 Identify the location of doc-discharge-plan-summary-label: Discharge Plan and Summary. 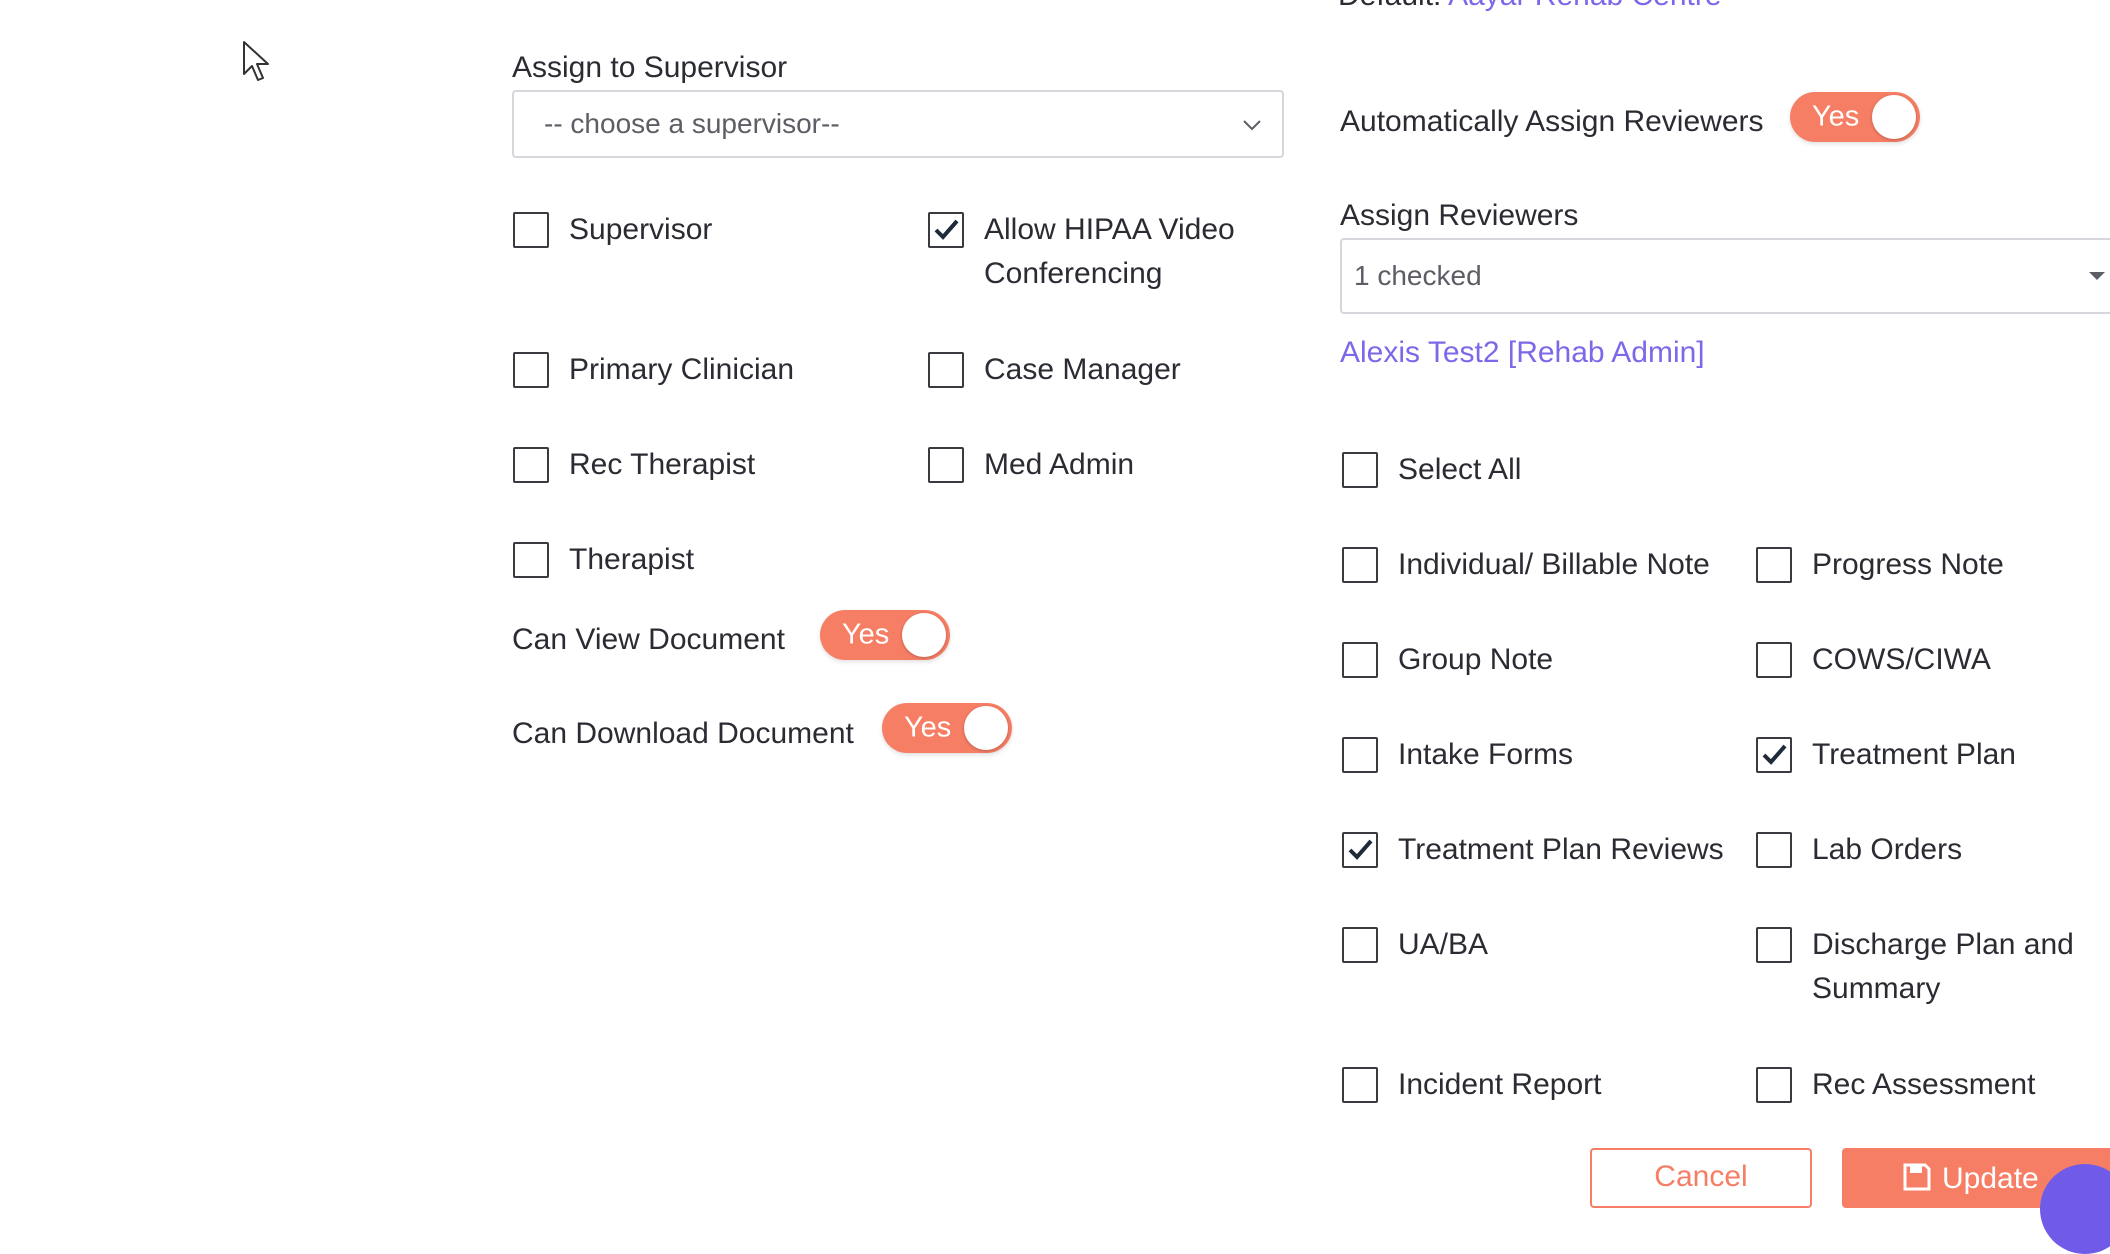
(1943, 966).